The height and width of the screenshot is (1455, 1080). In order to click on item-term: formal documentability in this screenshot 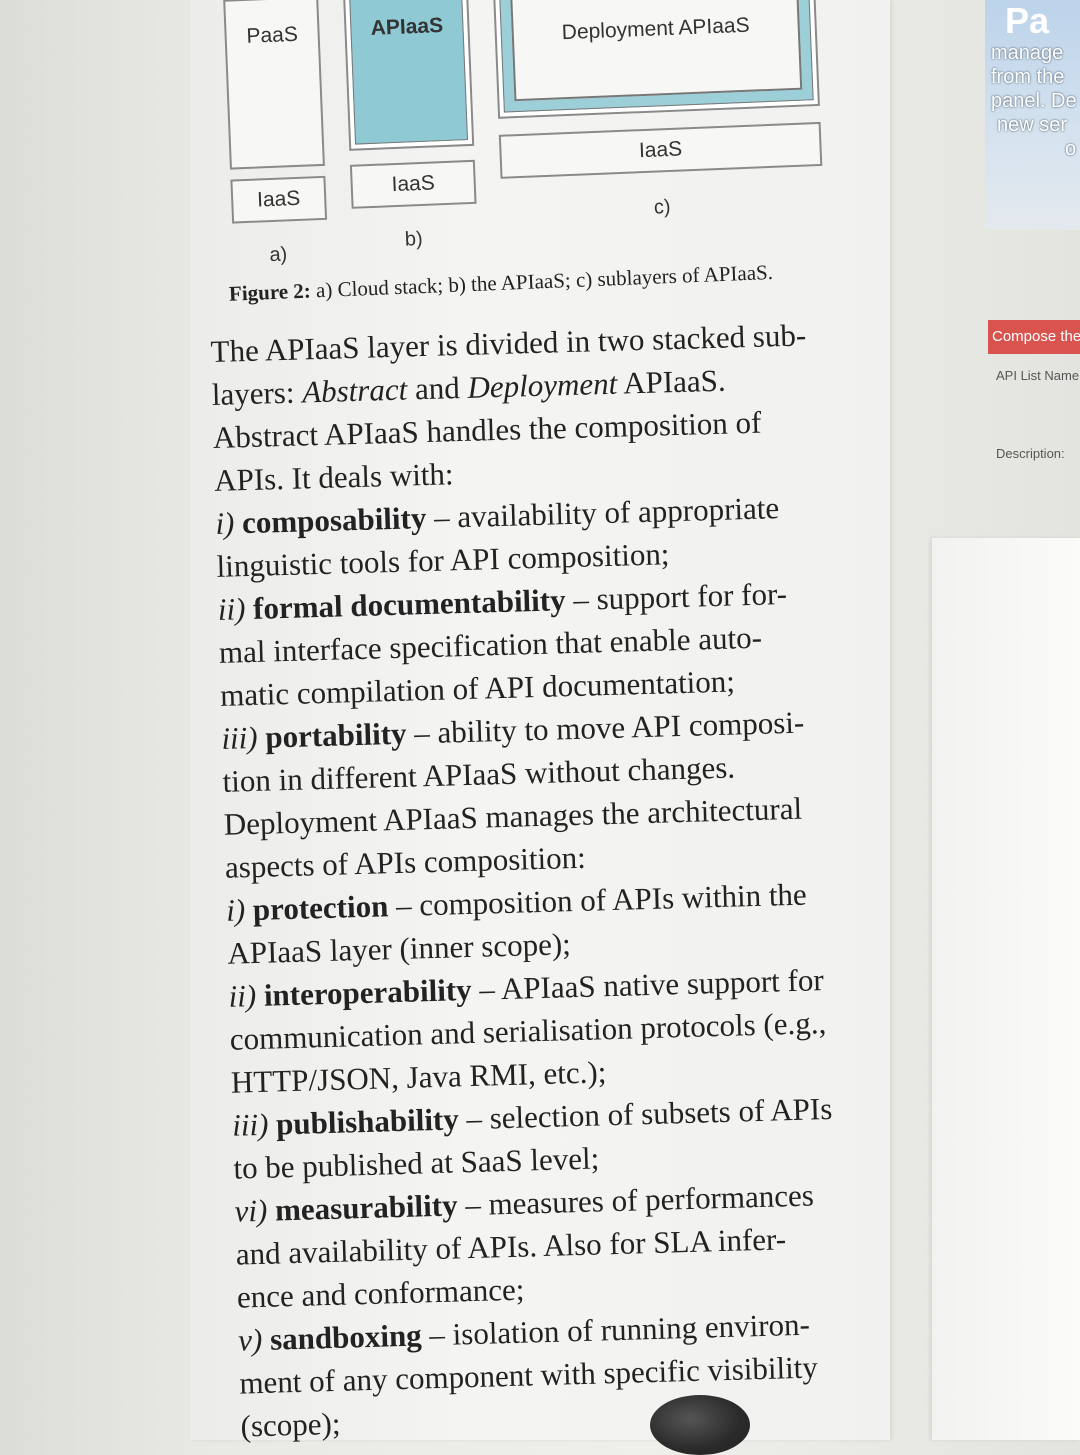, I will do `click(409, 604)`.